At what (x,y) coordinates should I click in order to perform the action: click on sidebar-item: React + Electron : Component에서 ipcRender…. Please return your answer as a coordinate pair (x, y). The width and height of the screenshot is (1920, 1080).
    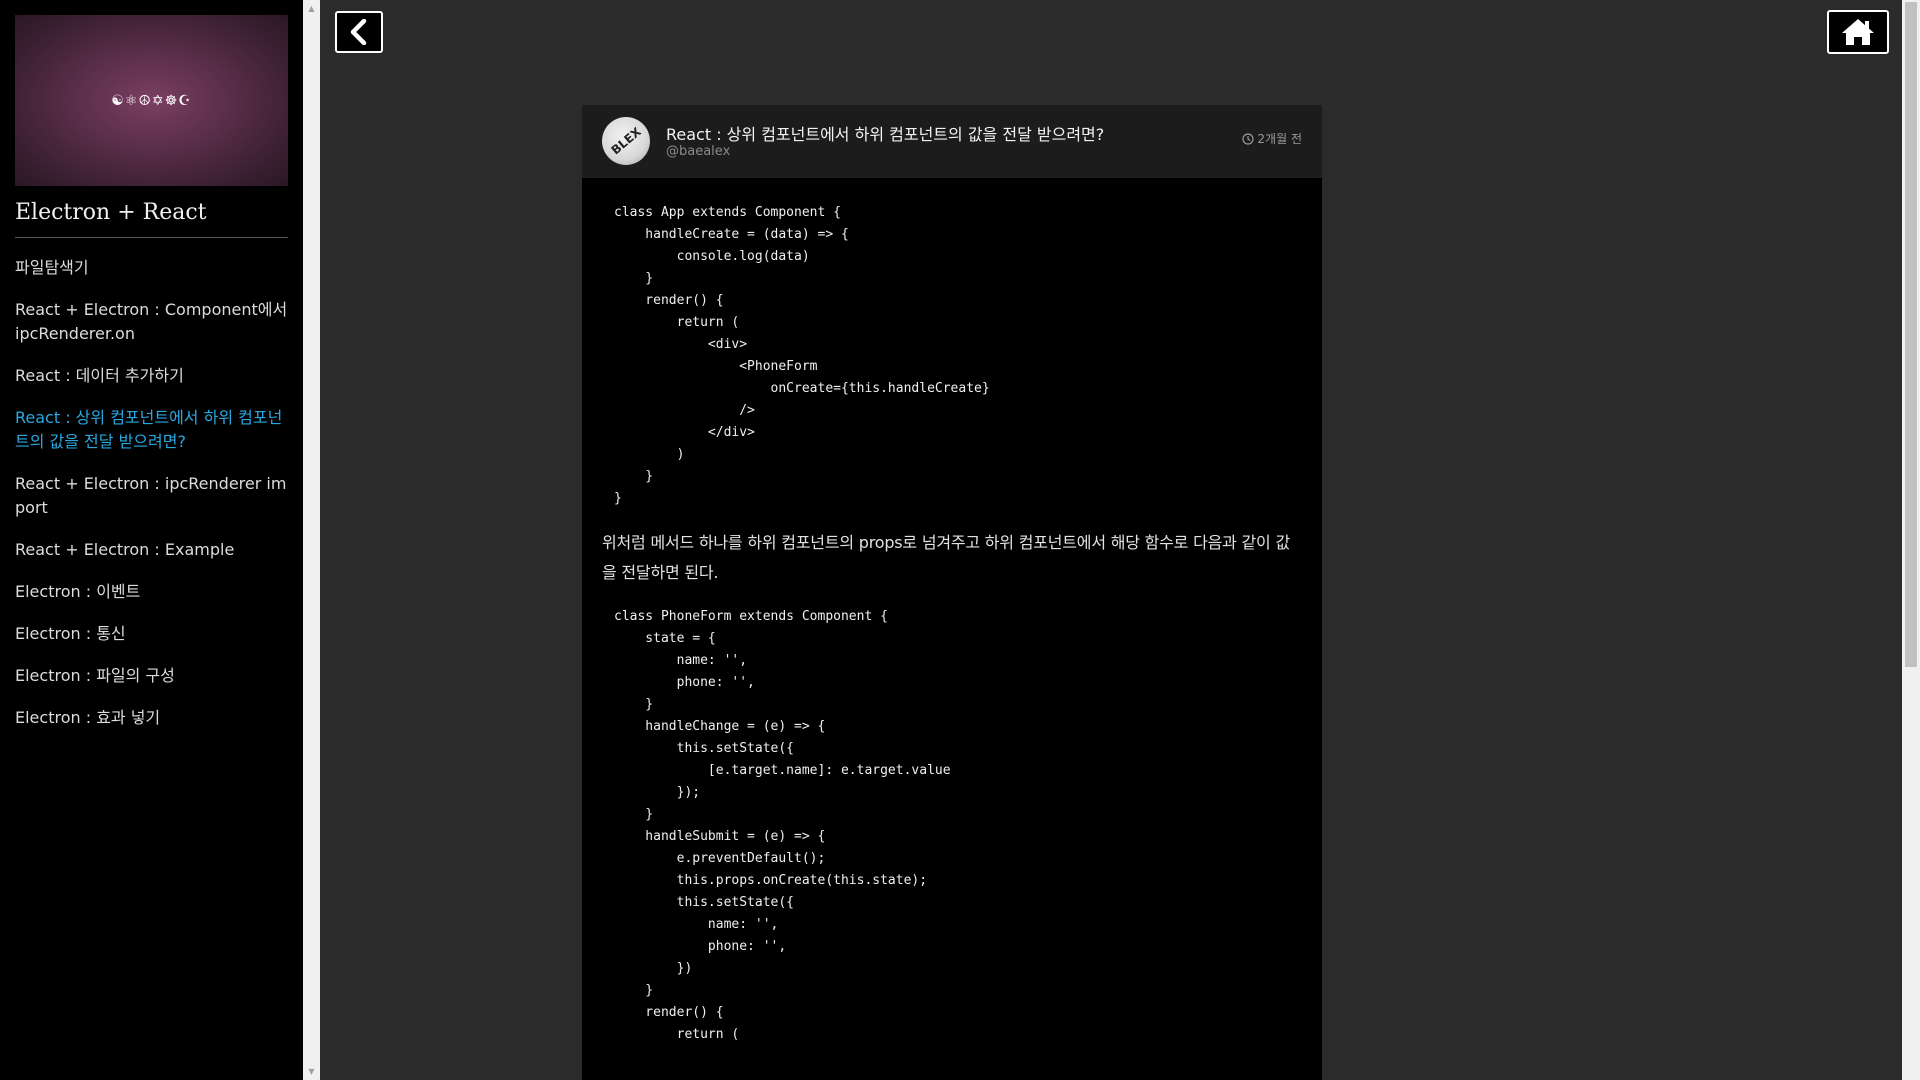
    Looking at the image, I should click on (151, 322).